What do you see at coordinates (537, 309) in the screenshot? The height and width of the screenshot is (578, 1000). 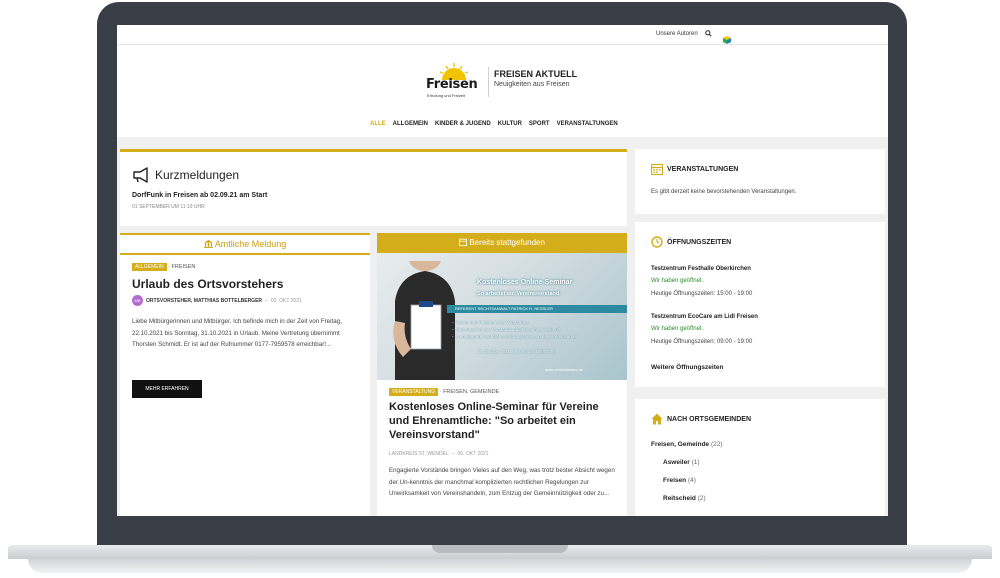 I see `banner-referent: REFERENT RECHTSANWALT PATRICK R. NESSLER` at bounding box center [537, 309].